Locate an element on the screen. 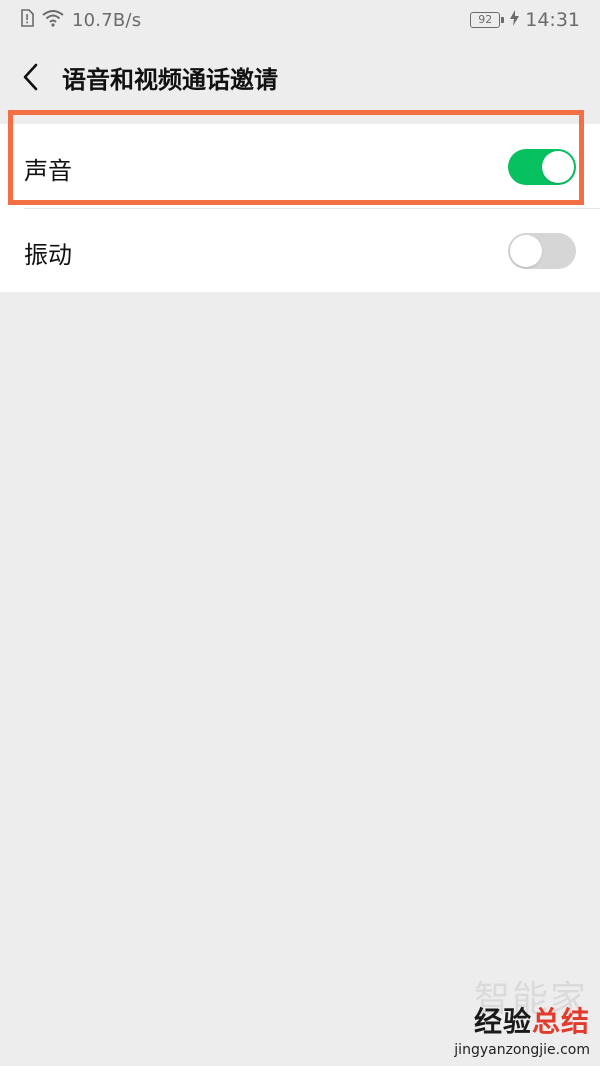 The image size is (600, 1066). vibration-toggle is located at coordinates (542, 251).